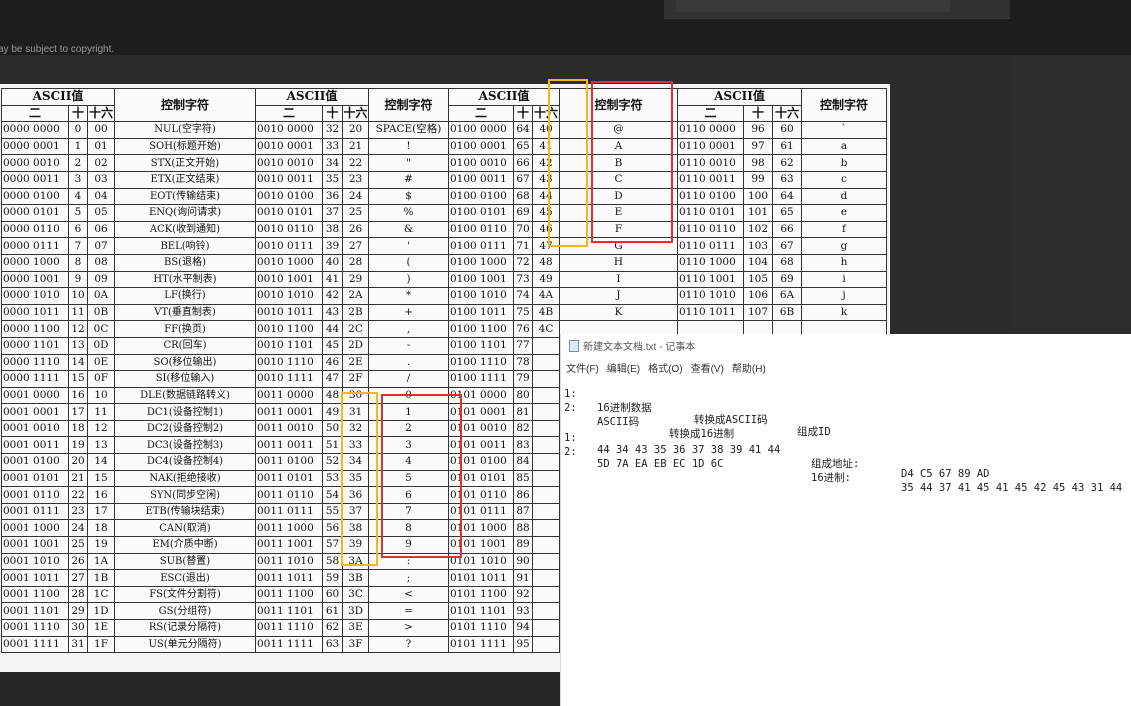 This screenshot has height=706, width=1131. I want to click on cell-char: F, so click(618, 229).